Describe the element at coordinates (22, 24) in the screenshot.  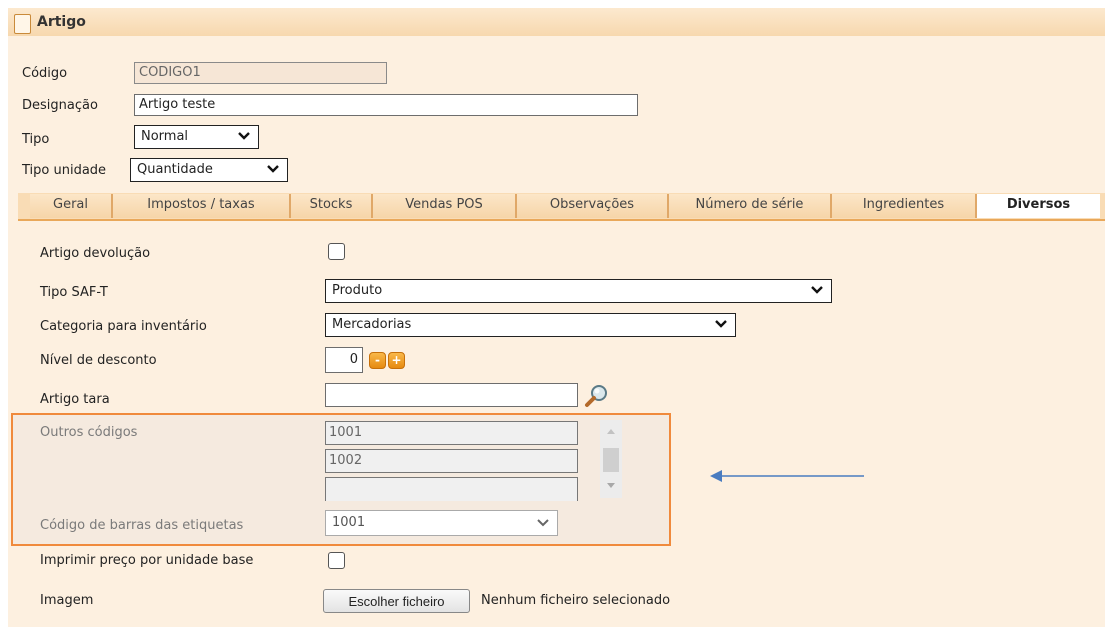
I see `document-icon` at that location.